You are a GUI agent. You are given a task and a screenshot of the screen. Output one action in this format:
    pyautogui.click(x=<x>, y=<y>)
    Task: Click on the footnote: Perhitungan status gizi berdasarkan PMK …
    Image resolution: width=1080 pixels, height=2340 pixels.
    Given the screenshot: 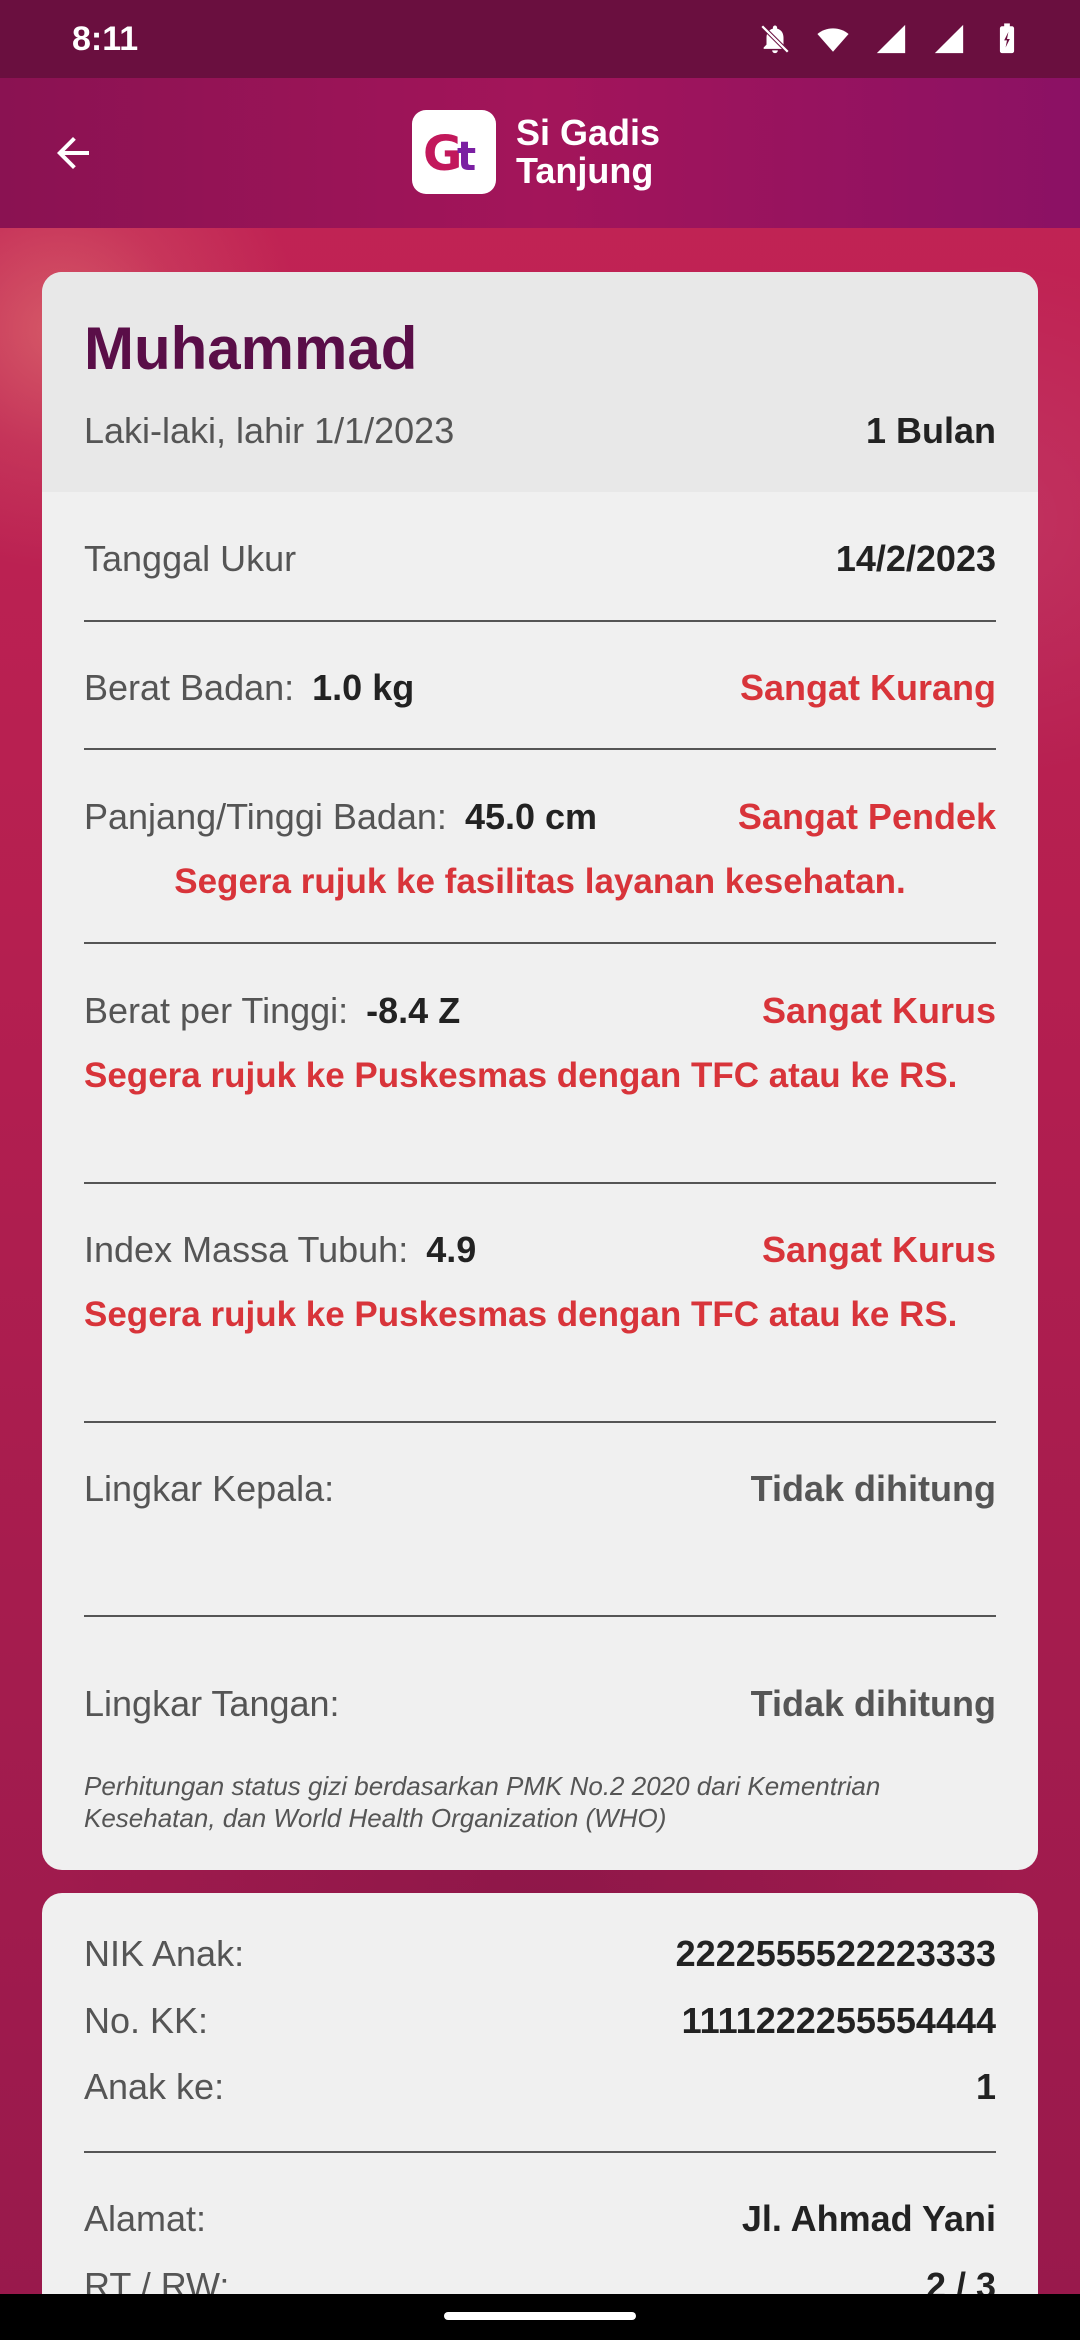 What is the action you would take?
    pyautogui.click(x=482, y=1802)
    